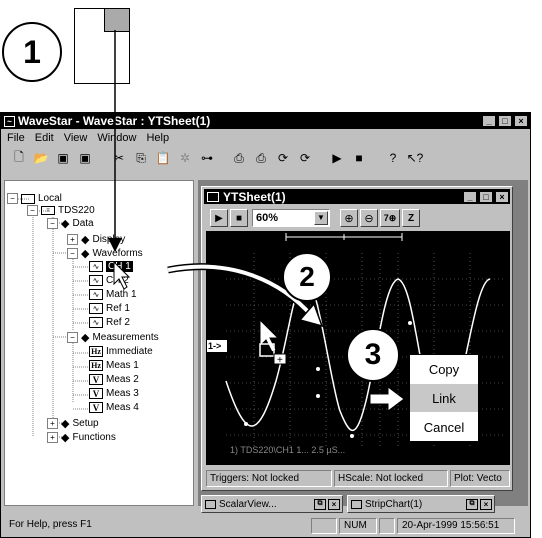 The height and width of the screenshot is (538, 542). What do you see at coordinates (307, 277) in the screenshot?
I see `callout-2: 2` at bounding box center [307, 277].